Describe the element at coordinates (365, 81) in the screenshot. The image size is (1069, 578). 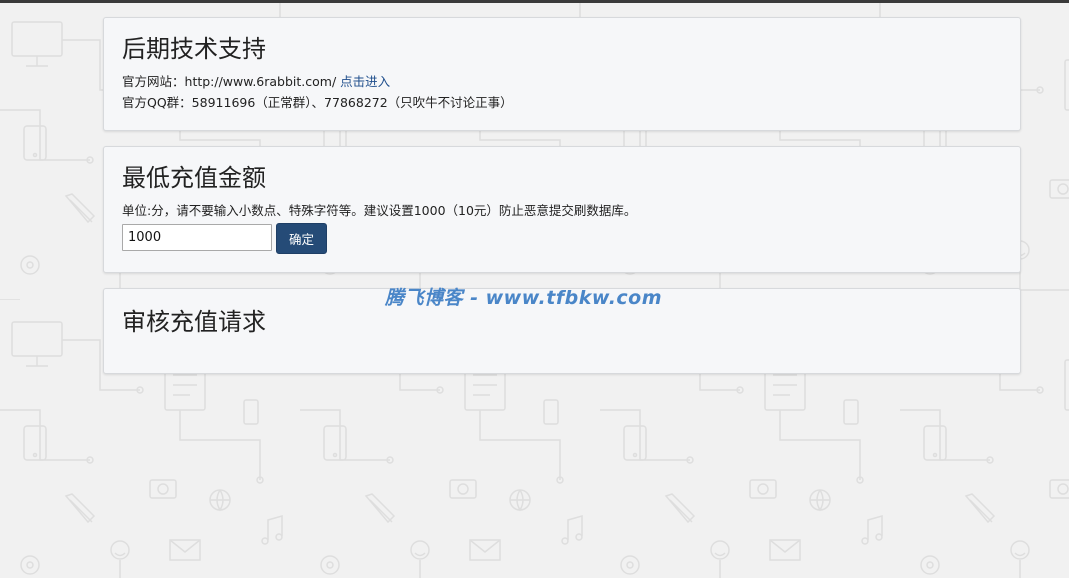
I see `enter-site-link: 点击进入` at that location.